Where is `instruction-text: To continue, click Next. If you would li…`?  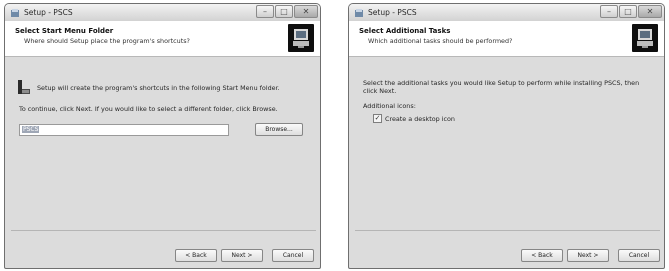
instruction-text: To continue, click Next. If you would li… is located at coordinates (148, 109).